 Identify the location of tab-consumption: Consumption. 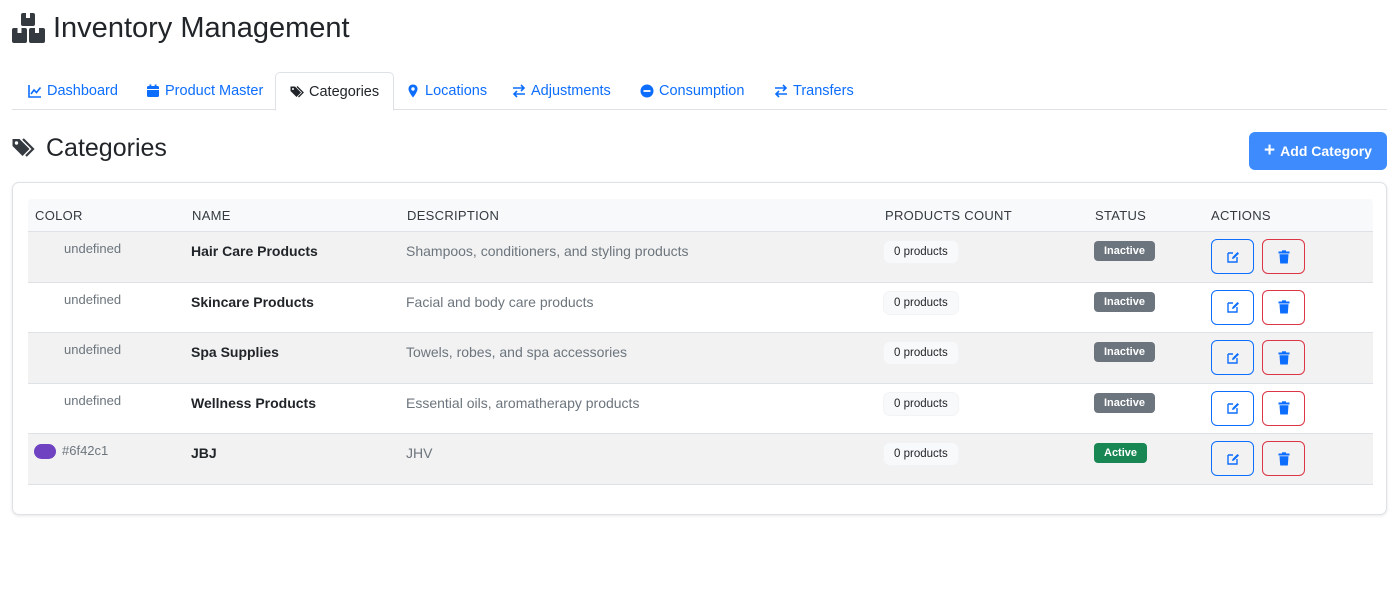
(692, 91).